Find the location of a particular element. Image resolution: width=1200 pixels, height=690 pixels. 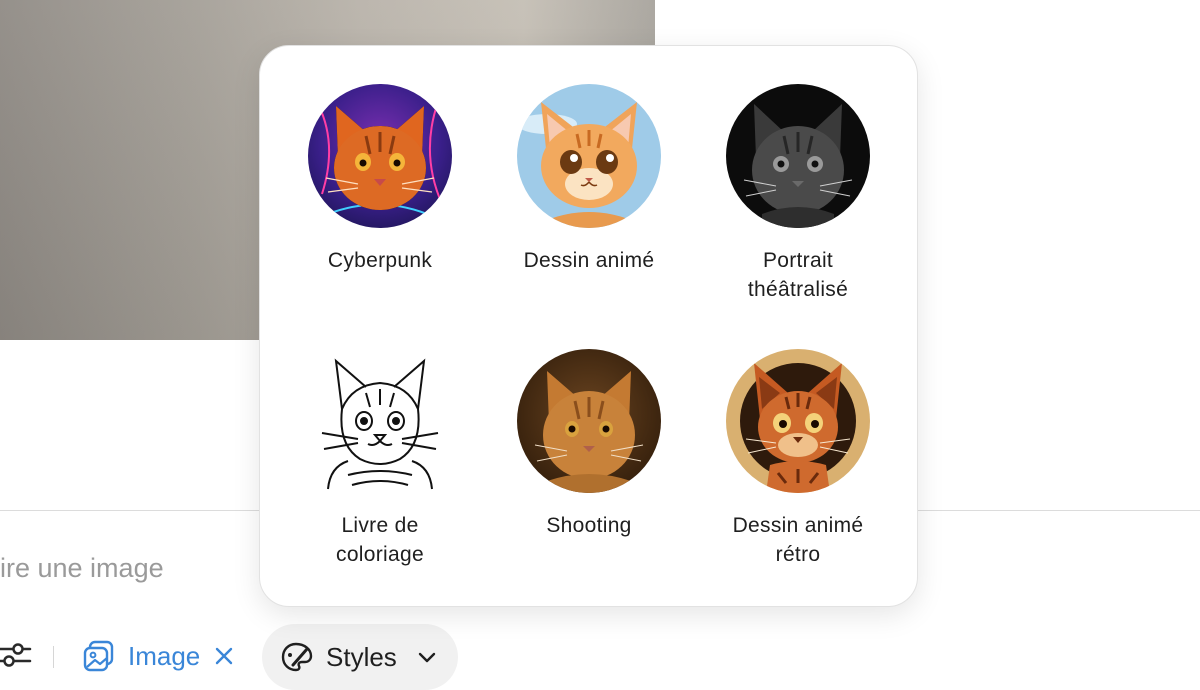

chevron-down-icon is located at coordinates (427, 657).